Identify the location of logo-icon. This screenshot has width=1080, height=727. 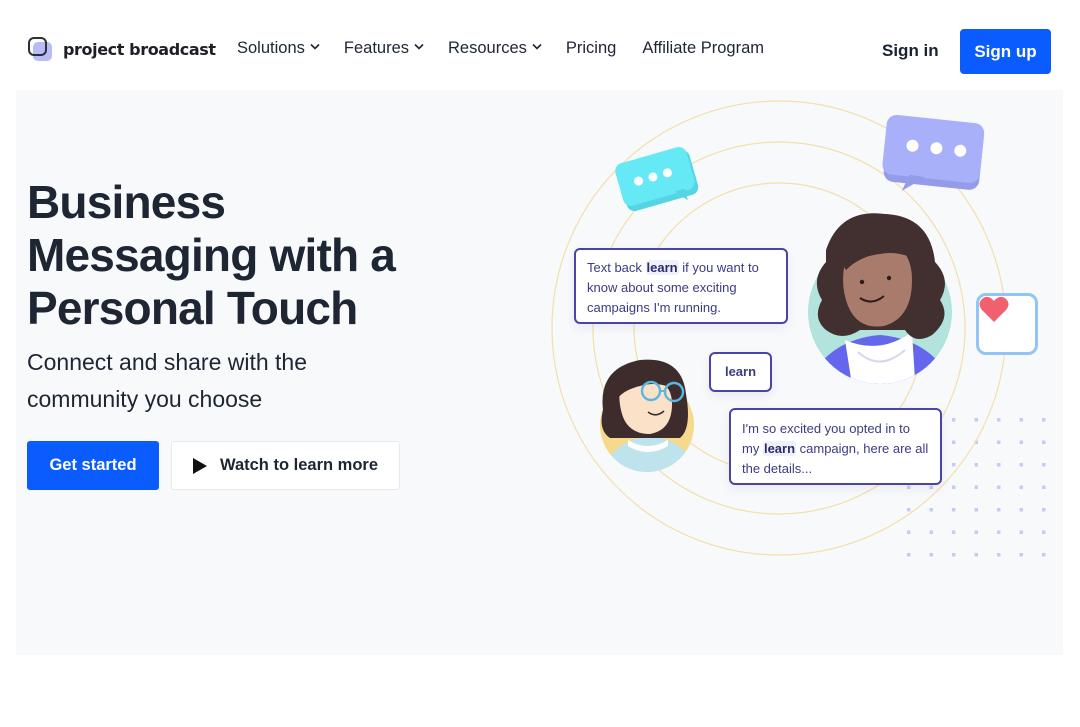
(40, 49).